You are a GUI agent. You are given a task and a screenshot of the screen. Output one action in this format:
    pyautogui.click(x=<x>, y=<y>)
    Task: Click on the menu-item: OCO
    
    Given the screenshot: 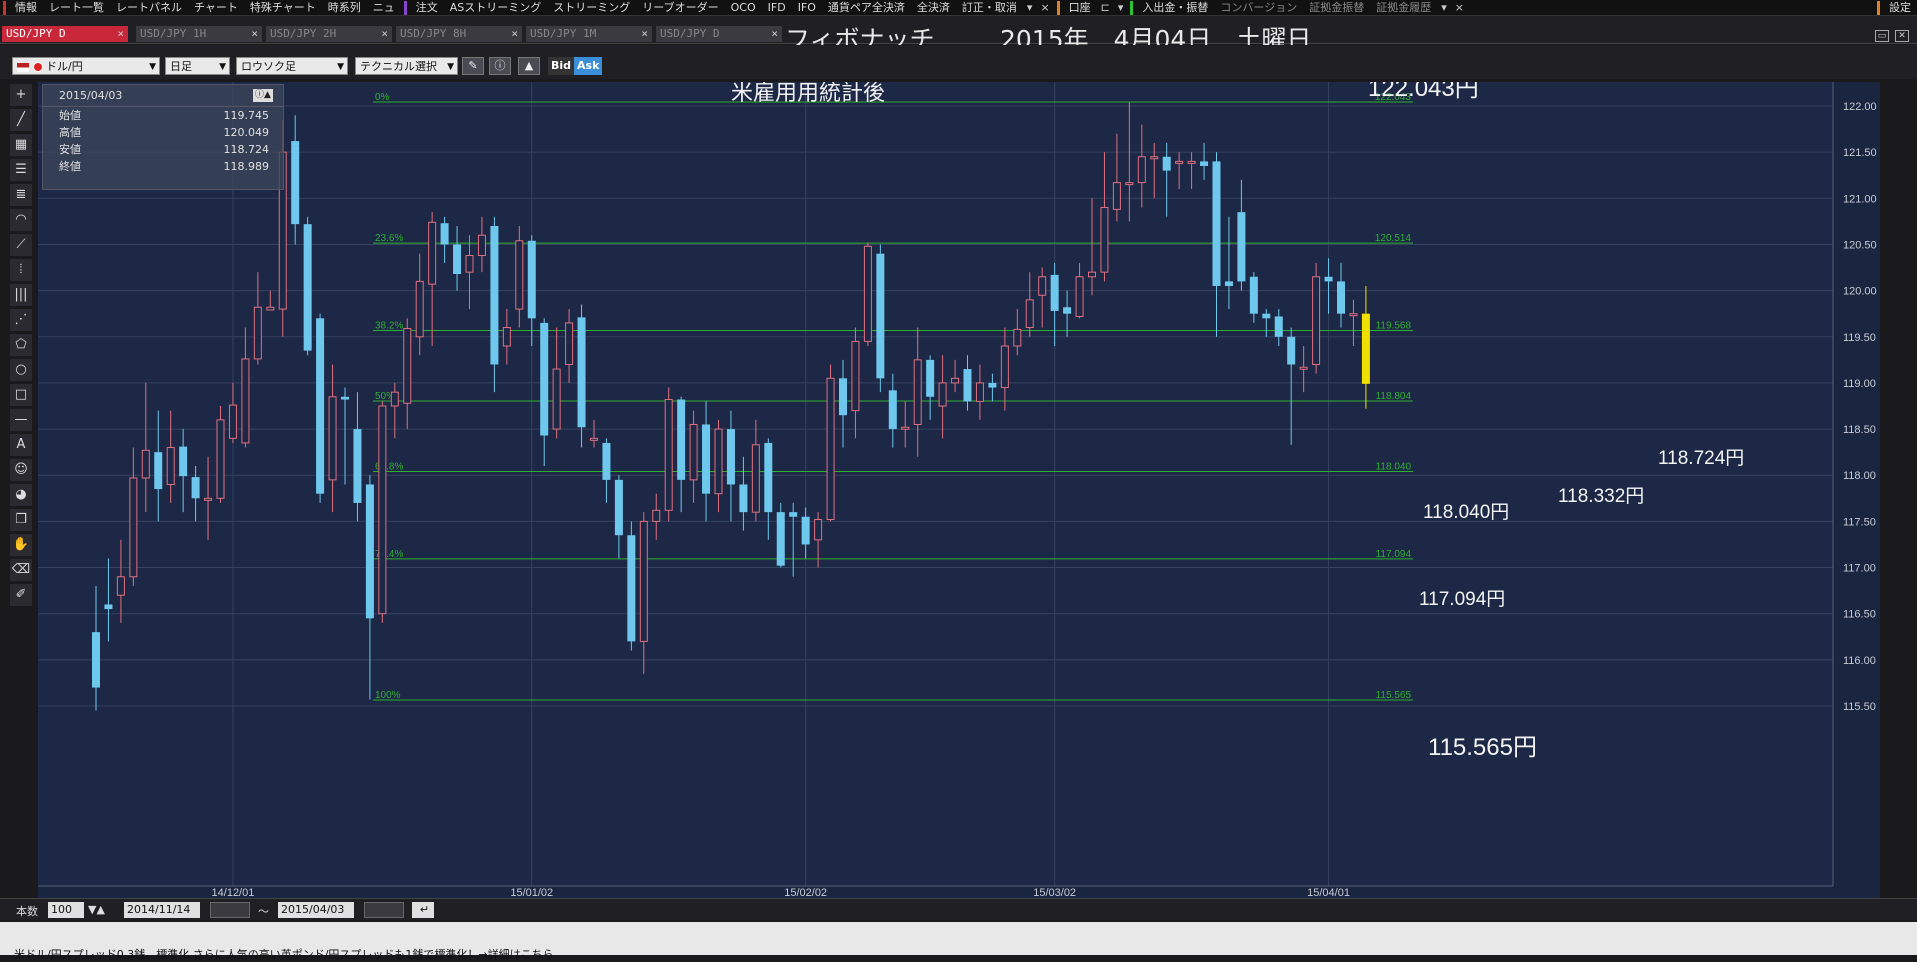 What is the action you would take?
    pyautogui.click(x=743, y=8)
    